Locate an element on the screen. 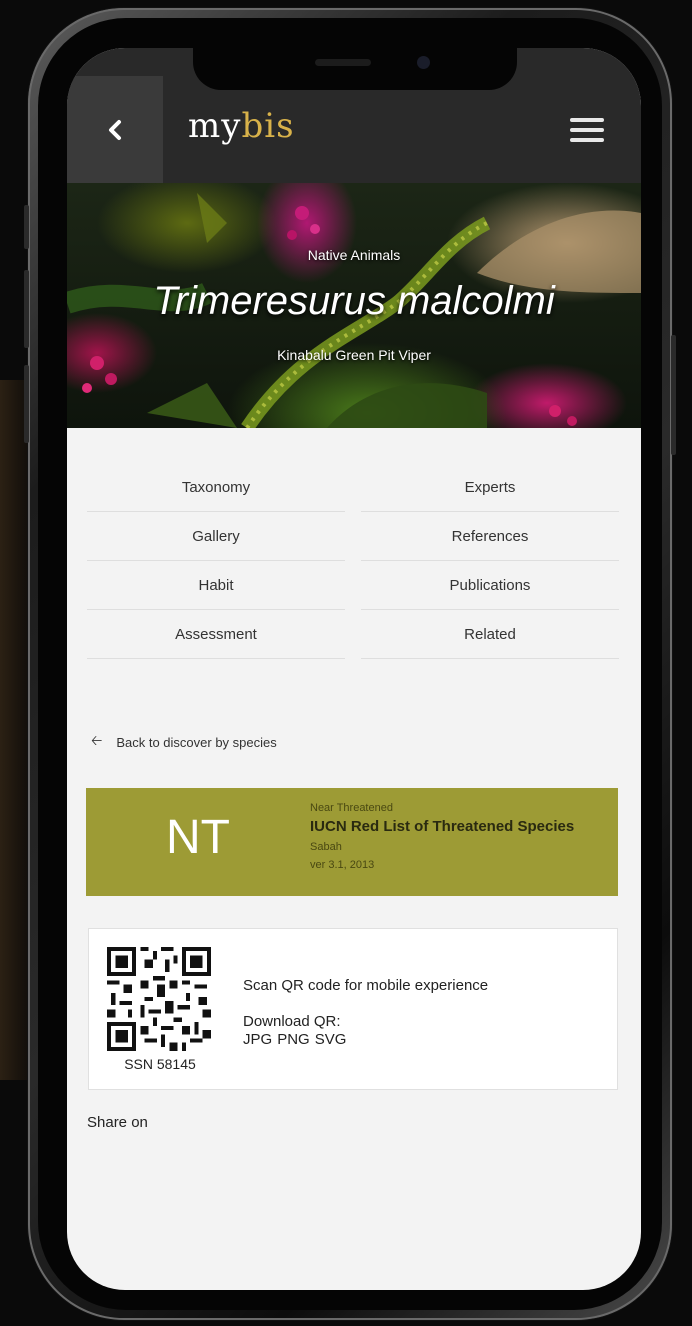 The width and height of the screenshot is (692, 1326). qr-download-label: Download QR: is located at coordinates (292, 1021).